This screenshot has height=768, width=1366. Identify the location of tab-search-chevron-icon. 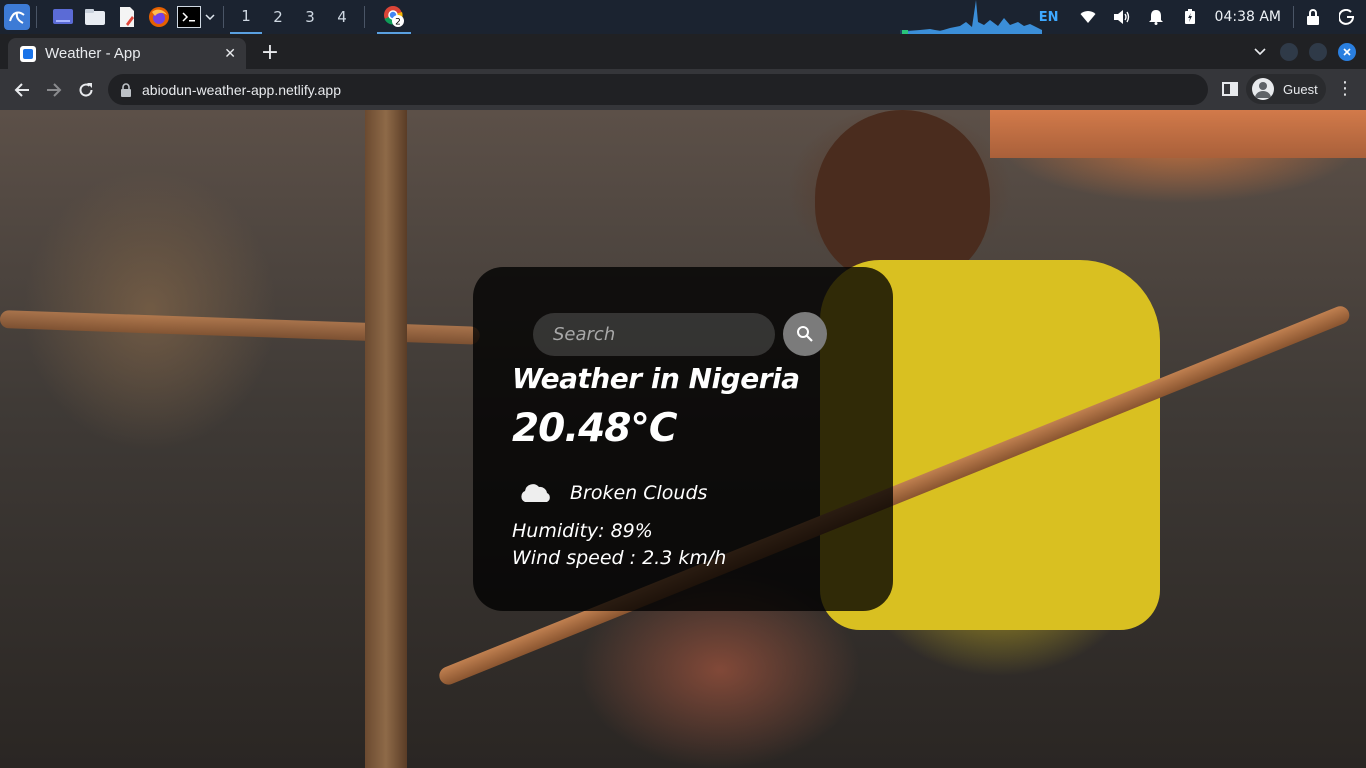
(1260, 52).